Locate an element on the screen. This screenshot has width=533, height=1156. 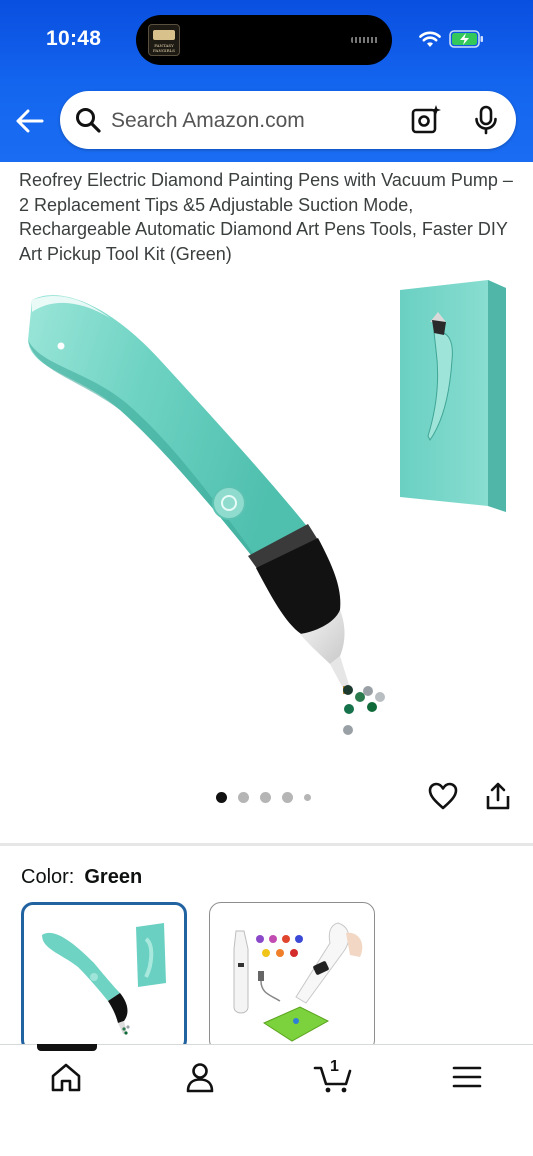
heart-icon is located at coordinates (443, 796).